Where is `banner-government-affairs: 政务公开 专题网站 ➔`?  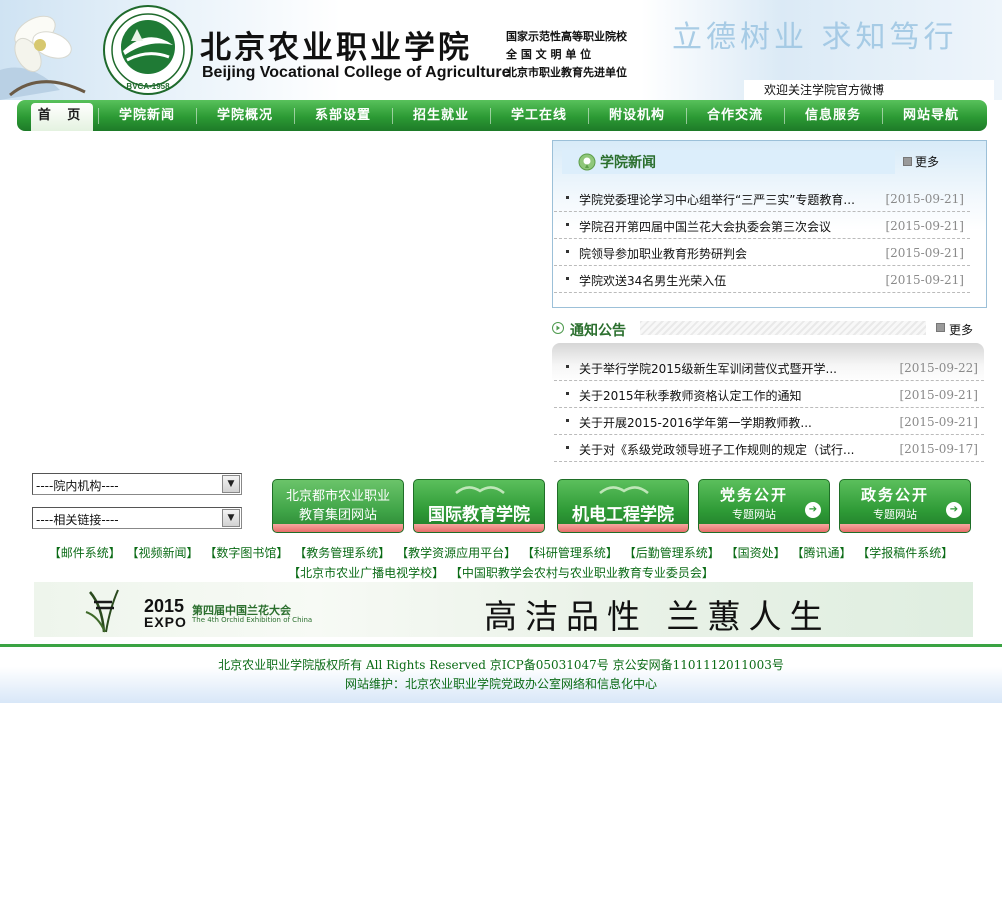
banner-government-affairs: 政务公开 专题网站 ➔ is located at coordinates (905, 506).